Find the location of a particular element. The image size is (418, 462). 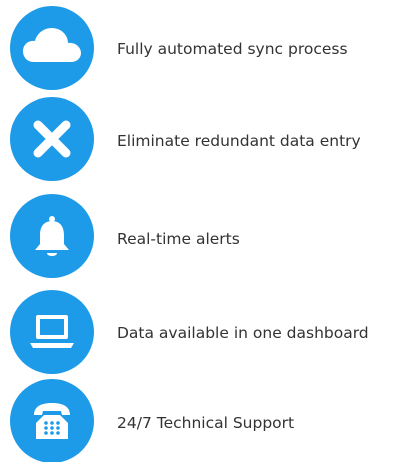

feature-label: Real-time alerts is located at coordinates (178, 239).